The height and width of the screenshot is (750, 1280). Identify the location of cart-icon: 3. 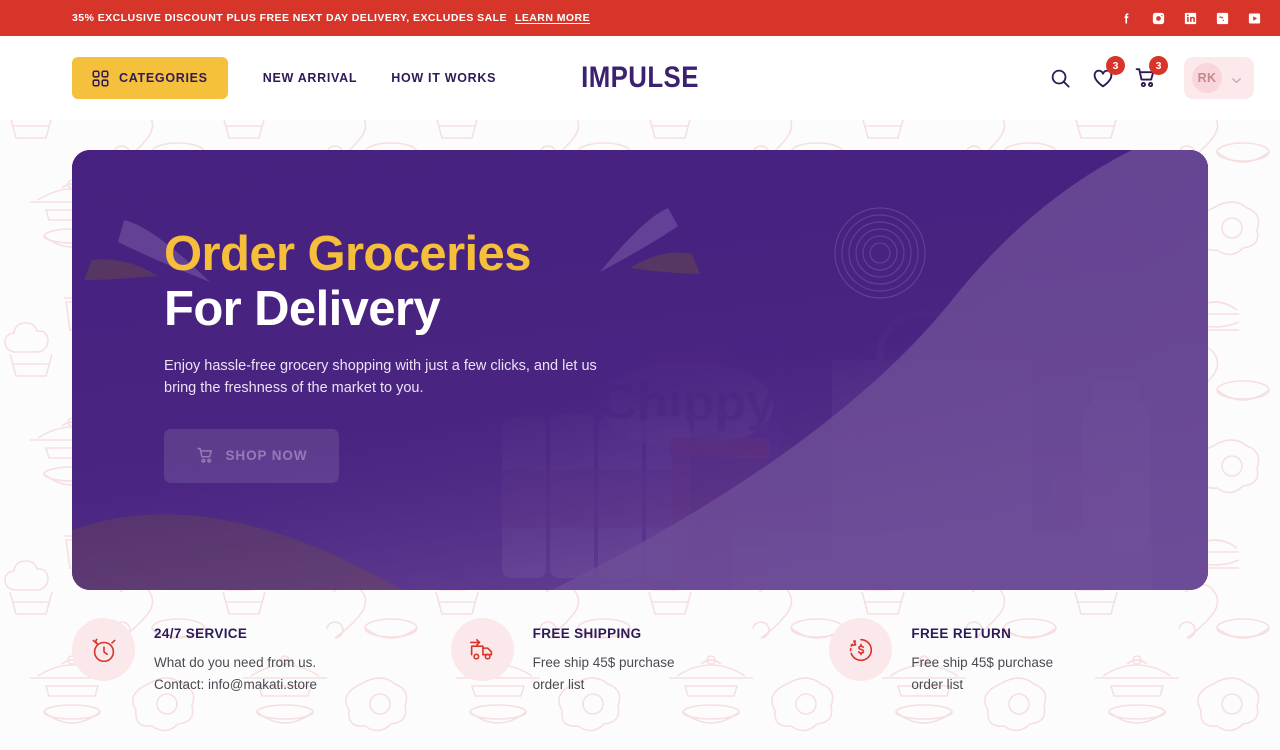
(1150, 73).